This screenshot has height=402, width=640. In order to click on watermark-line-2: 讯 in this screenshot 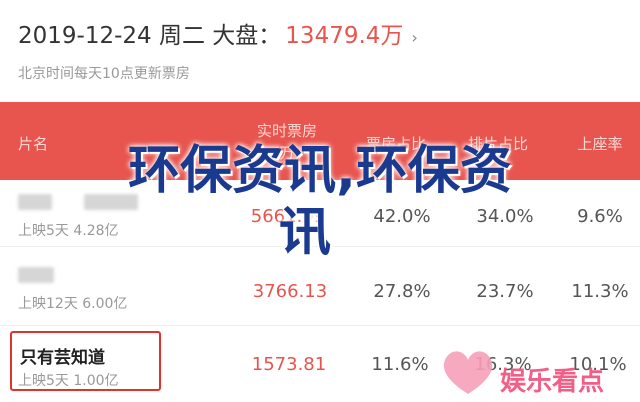, I will do `click(304, 233)`.